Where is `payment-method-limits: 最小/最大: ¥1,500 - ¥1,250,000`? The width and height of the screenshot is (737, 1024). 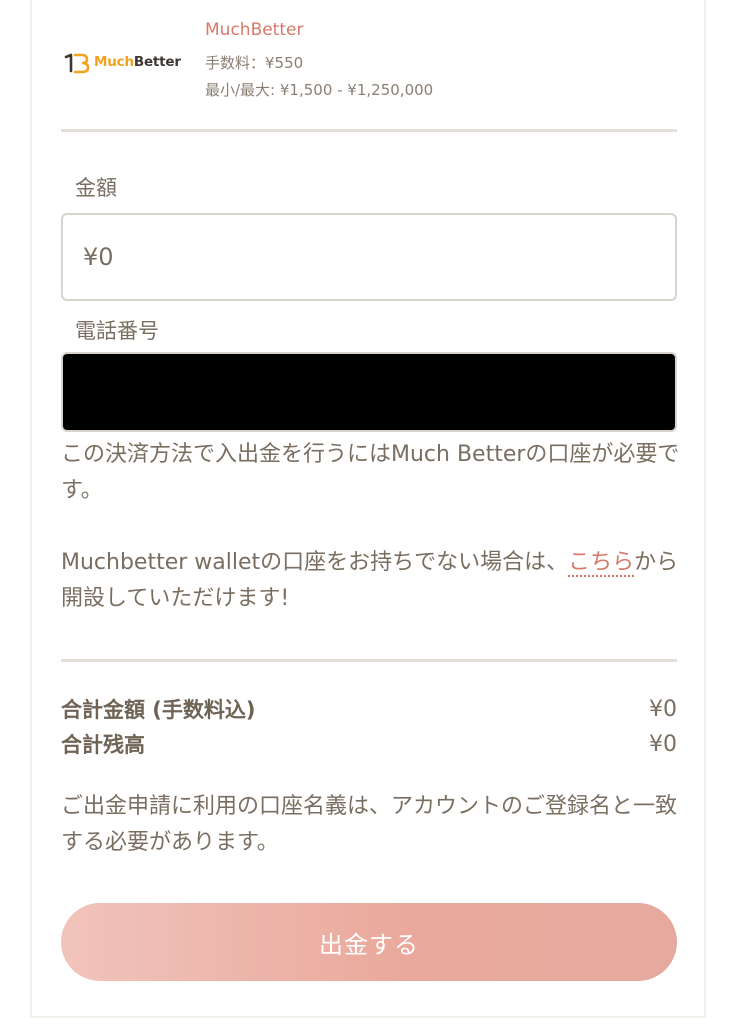
payment-method-limits: 最小/最大: ¥1,500 - ¥1,250,000 is located at coordinates (319, 90).